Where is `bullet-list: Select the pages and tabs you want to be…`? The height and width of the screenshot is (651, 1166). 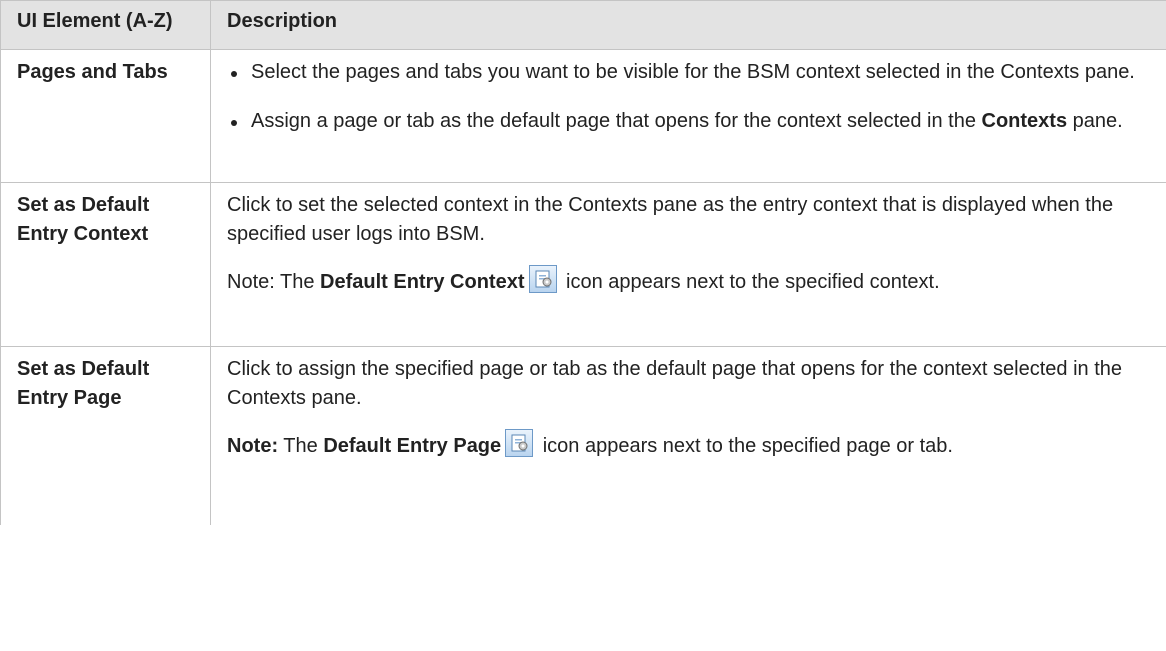
bullet-list: Select the pages and tabs you want to be… is located at coordinates (689, 97).